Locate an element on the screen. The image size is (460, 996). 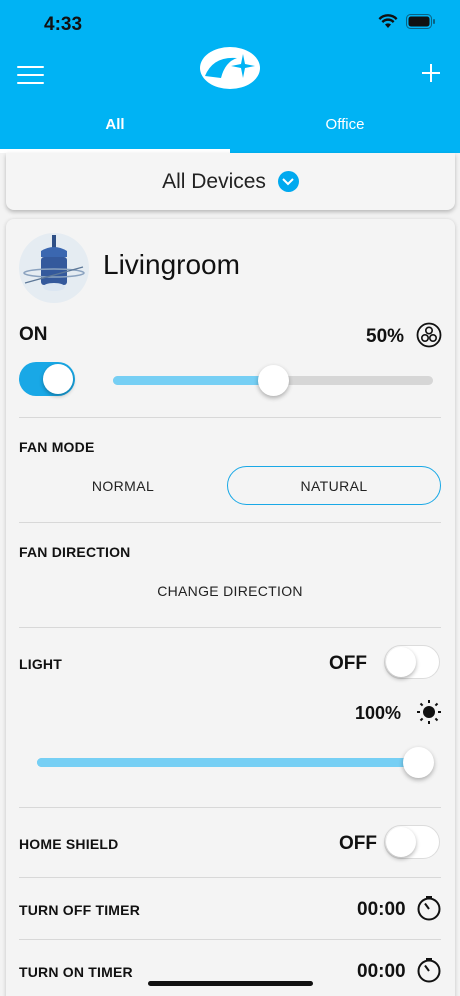
light-brightness-percent: 100% is located at coordinates (378, 713).